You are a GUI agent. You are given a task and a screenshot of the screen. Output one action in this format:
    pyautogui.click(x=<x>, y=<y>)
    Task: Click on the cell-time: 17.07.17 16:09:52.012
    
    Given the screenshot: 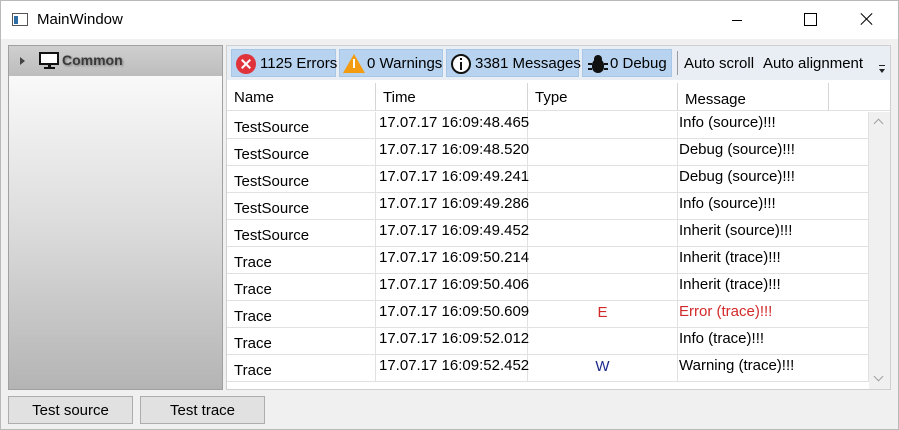 What is the action you would take?
    pyautogui.click(x=452, y=341)
    